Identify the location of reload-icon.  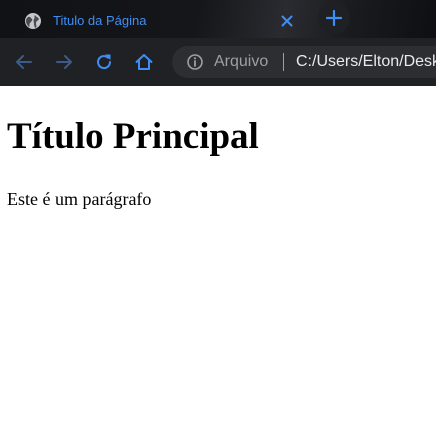
(104, 62).